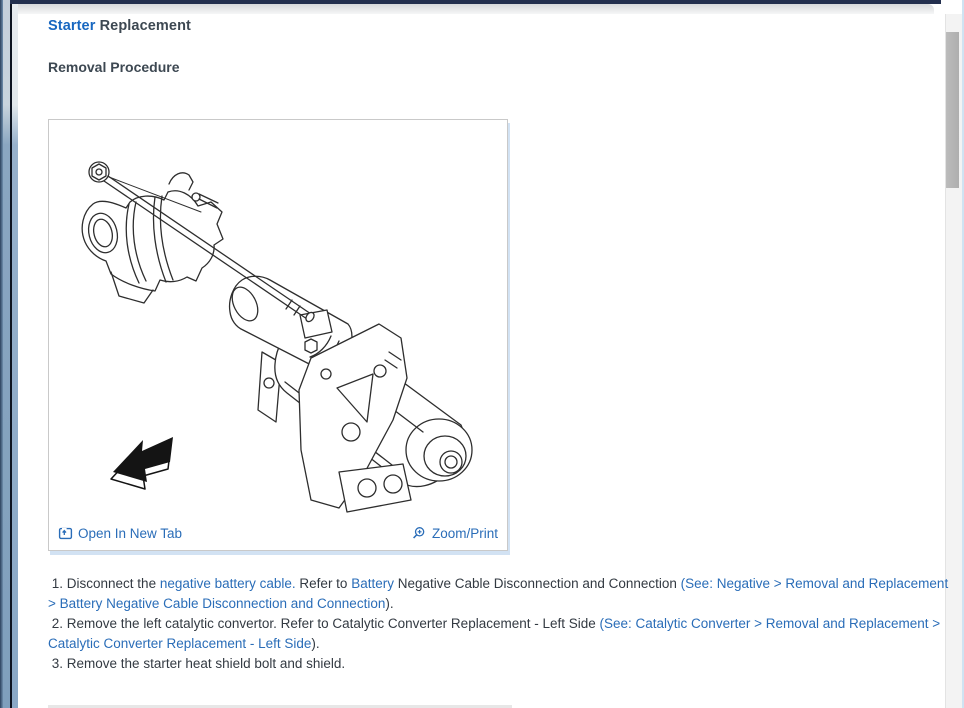 The width and height of the screenshot is (964, 708). What do you see at coordinates (72, 26) in the screenshot?
I see `page-title-primary: Starter` at bounding box center [72, 26].